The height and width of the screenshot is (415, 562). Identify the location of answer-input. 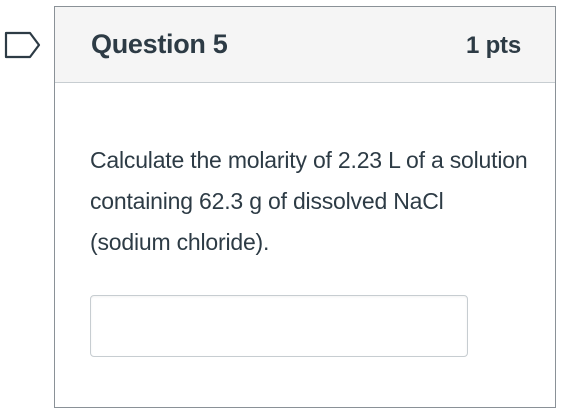
(279, 326).